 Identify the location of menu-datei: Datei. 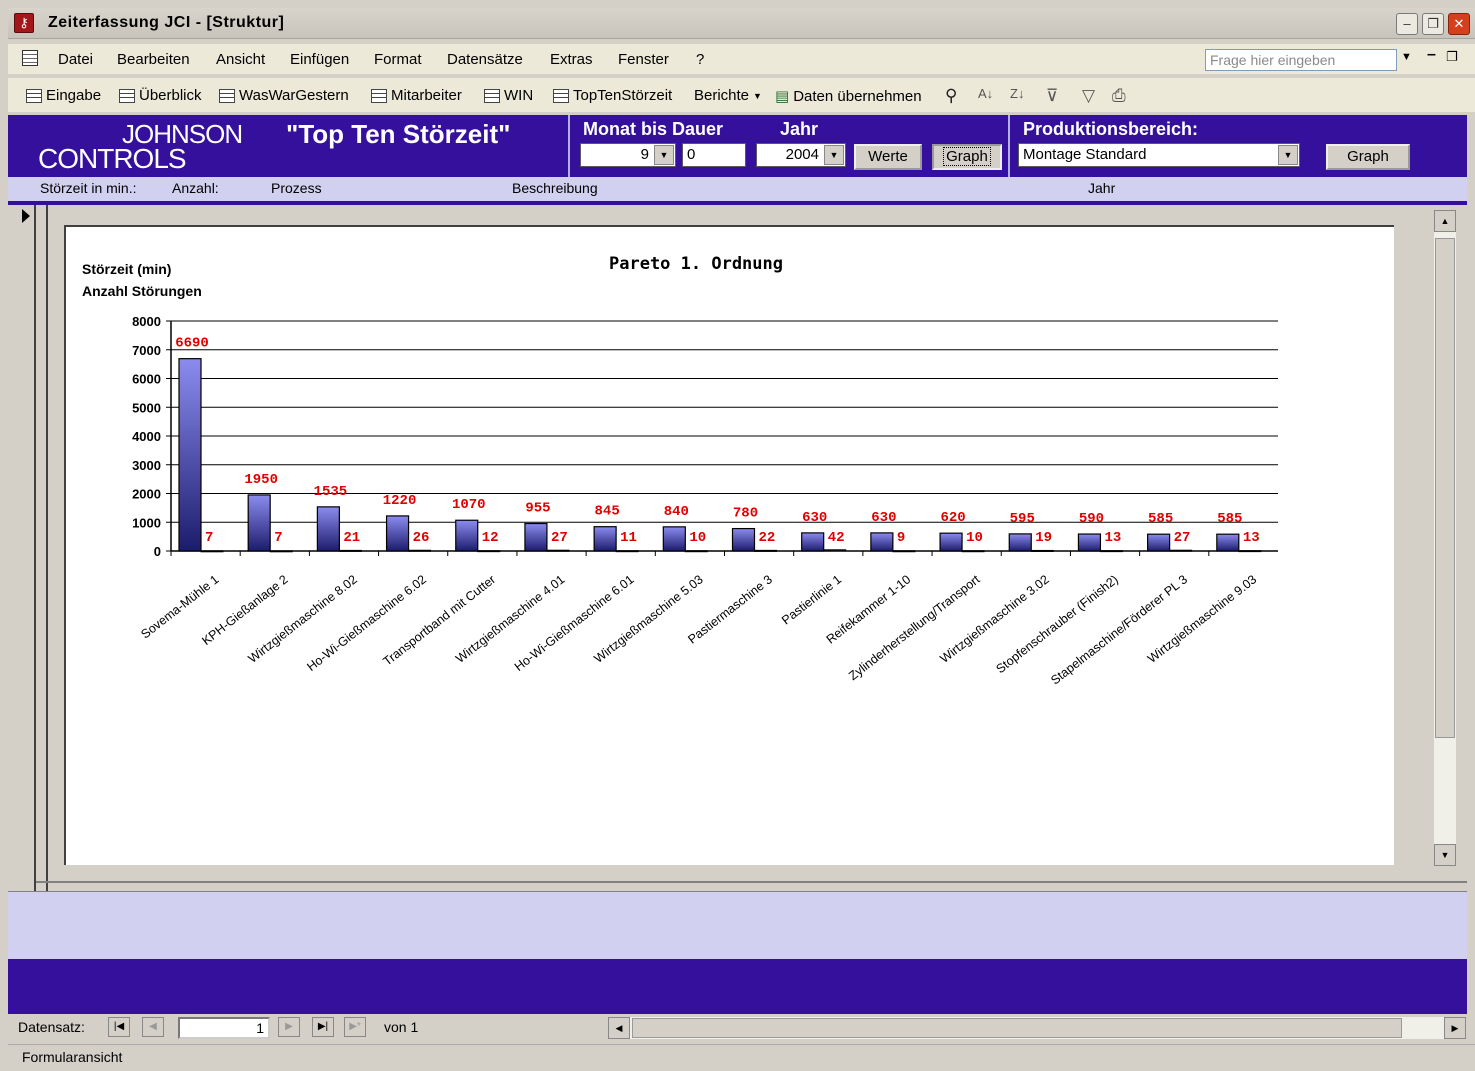
(75, 59).